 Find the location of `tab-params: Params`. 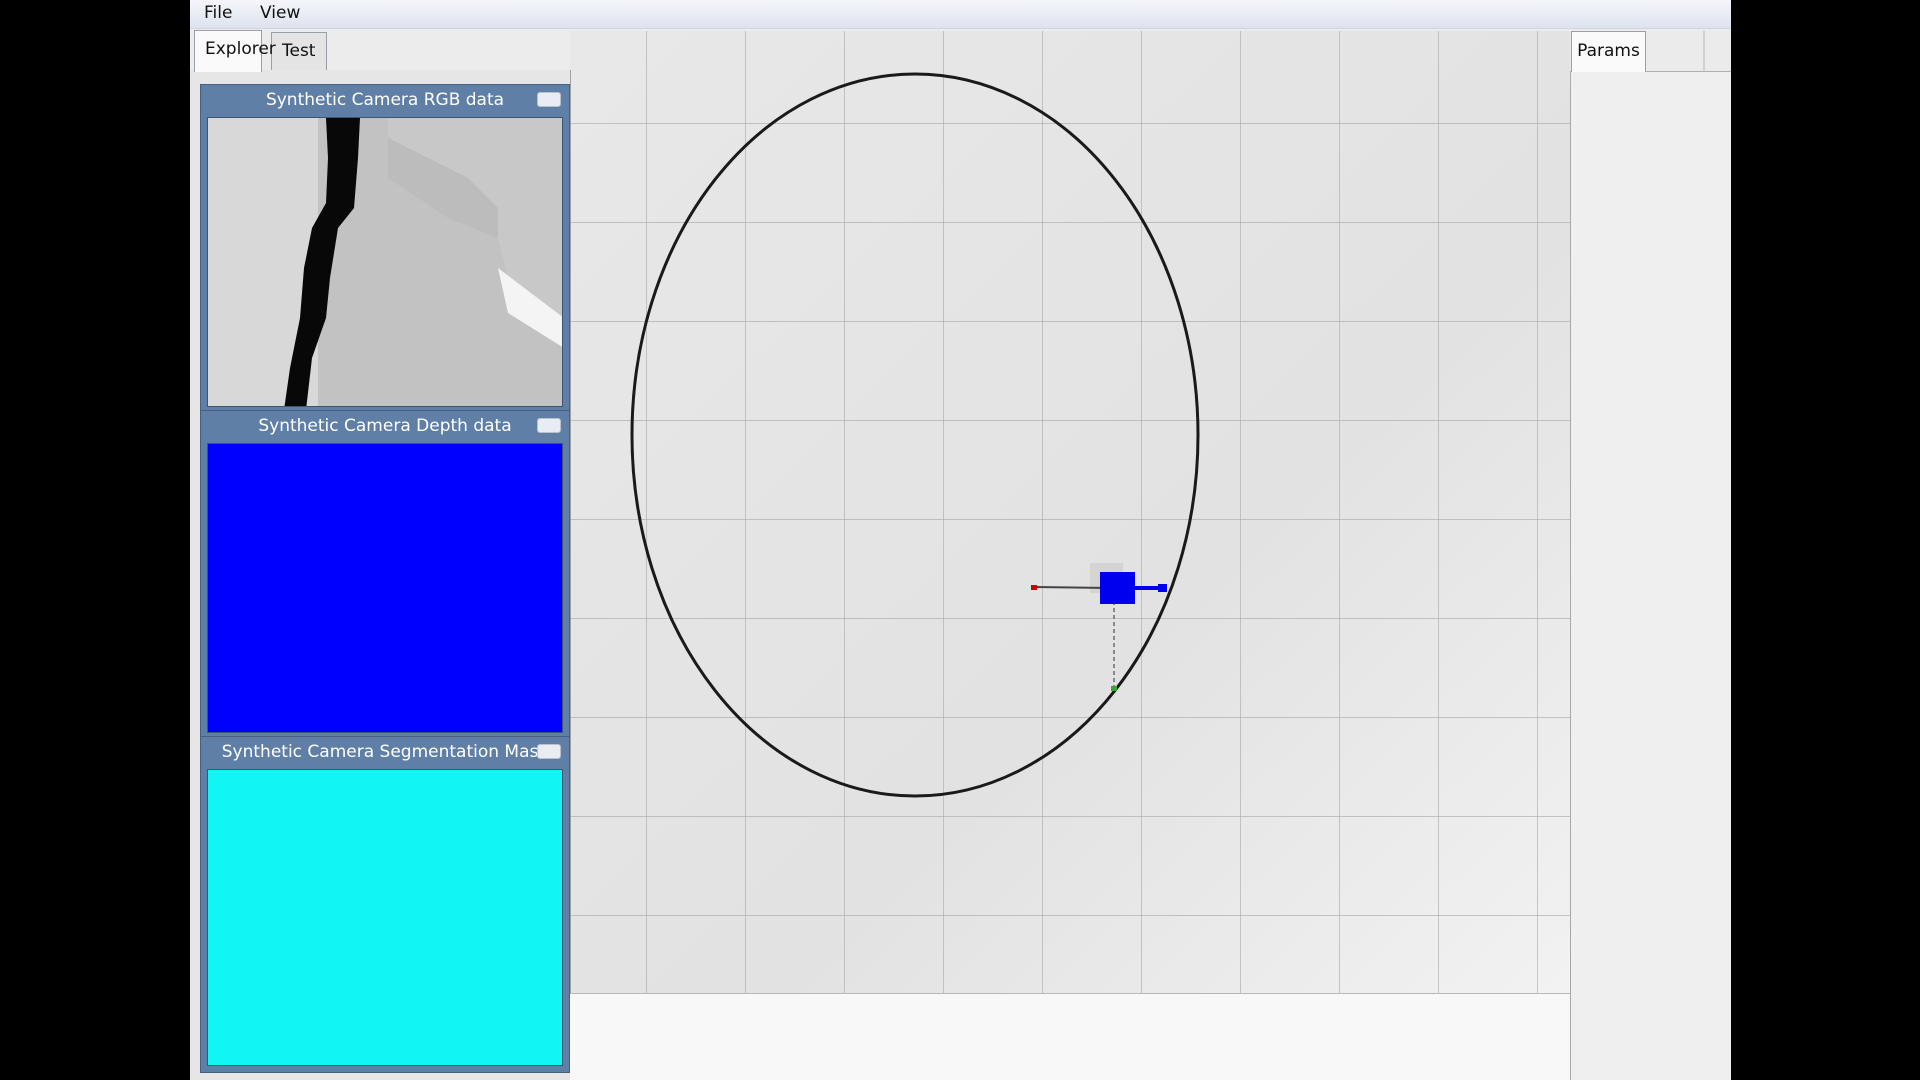

tab-params: Params is located at coordinates (1608, 51).